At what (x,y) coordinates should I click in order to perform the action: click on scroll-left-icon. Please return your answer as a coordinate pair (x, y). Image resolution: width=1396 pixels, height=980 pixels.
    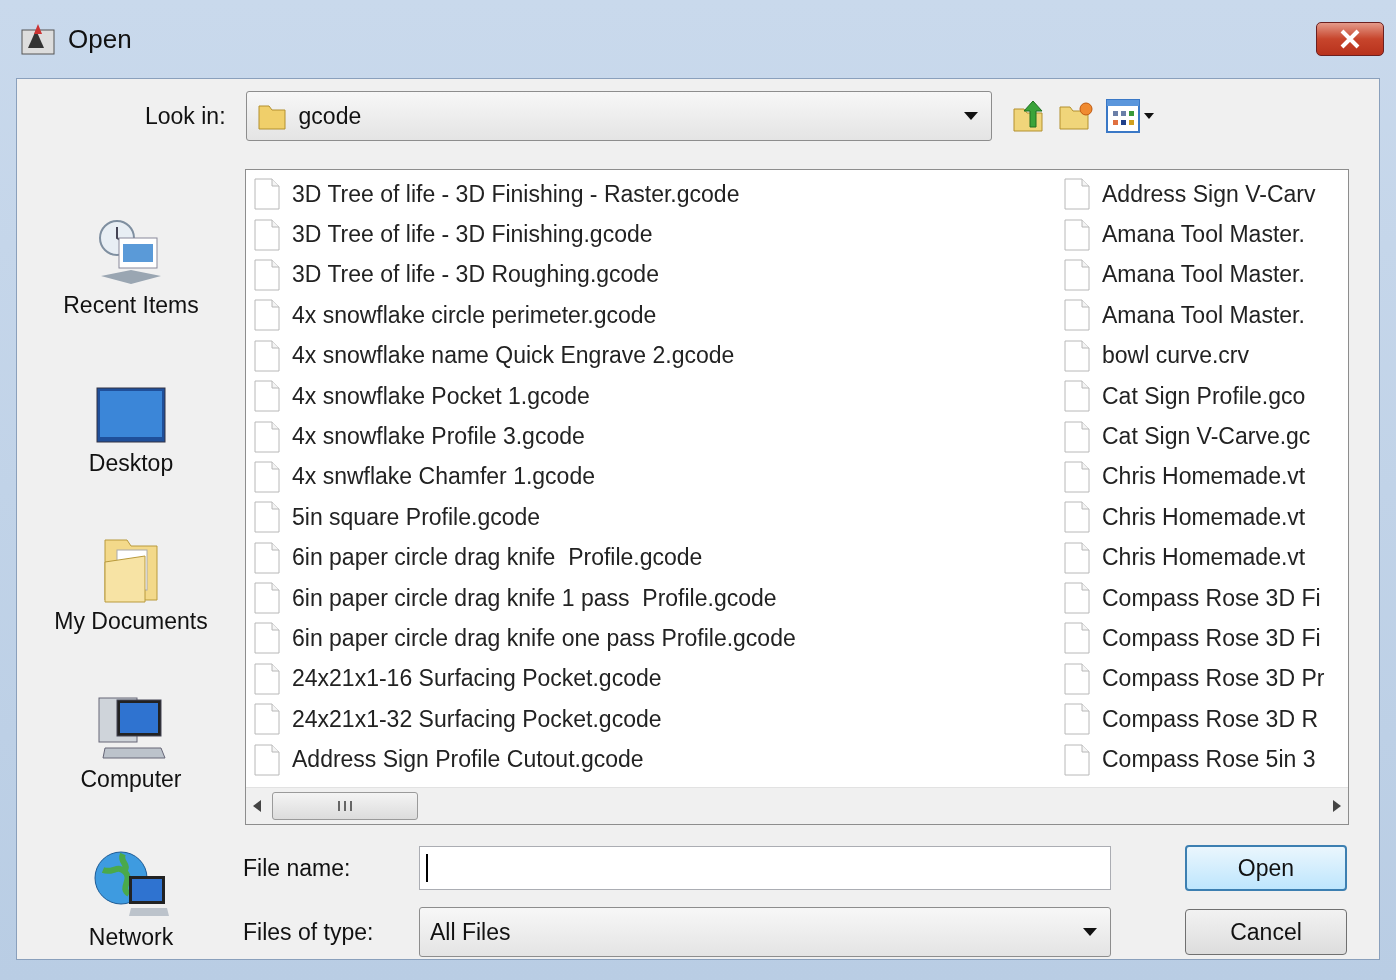
    Looking at the image, I should click on (257, 806).